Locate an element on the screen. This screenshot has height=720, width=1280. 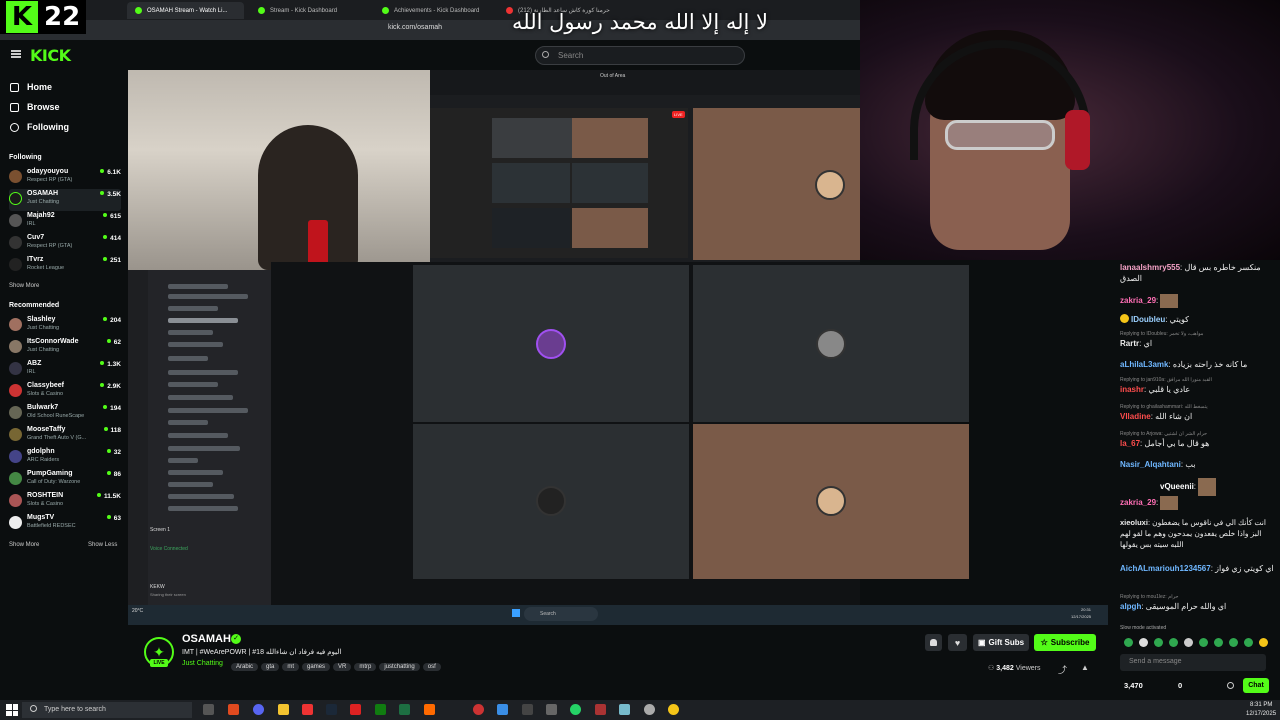
overlay-banner: لا إله إلا الله محمد رسول الله is located at coordinates (640, 22).